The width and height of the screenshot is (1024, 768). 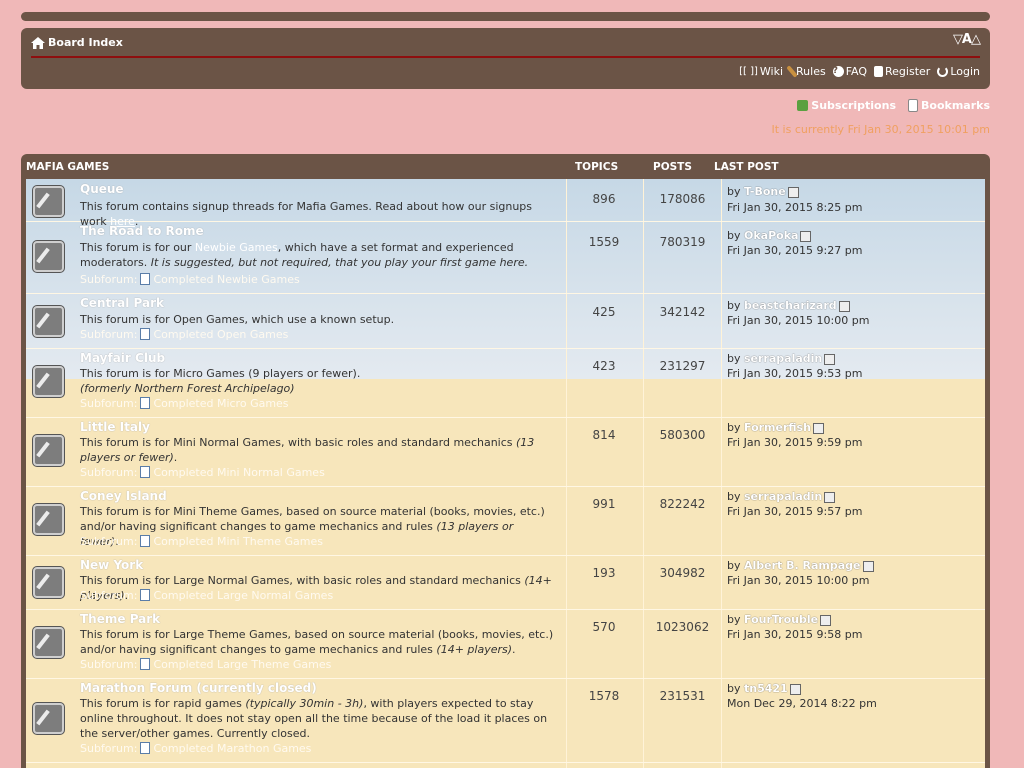 I want to click on subforum-link: Completed Marathon Games, so click(x=232, y=748).